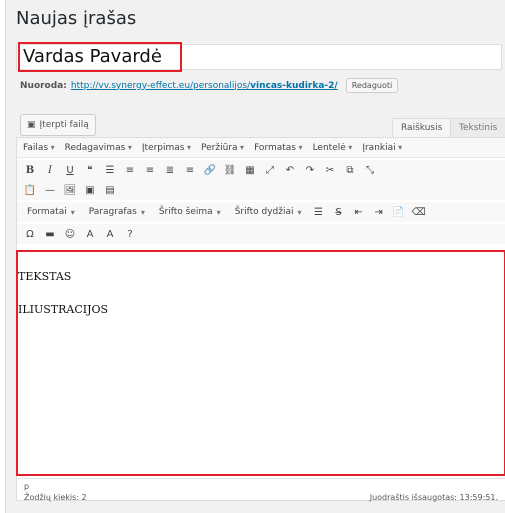 The width and height of the screenshot is (505, 513). What do you see at coordinates (130, 170) in the screenshot?
I see `numbered-list-icon: ≡` at bounding box center [130, 170].